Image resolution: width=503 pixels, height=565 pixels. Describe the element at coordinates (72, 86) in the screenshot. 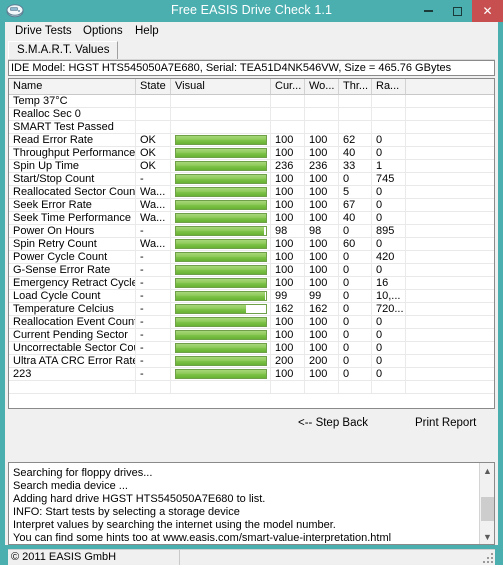

I see `table-header-name: Name` at that location.